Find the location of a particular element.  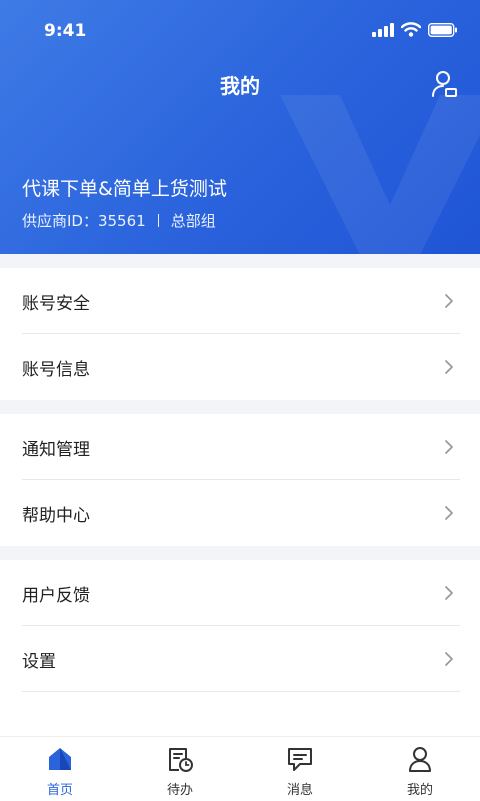

supplier-id: 供应商ID：35561 is located at coordinates (84, 221).